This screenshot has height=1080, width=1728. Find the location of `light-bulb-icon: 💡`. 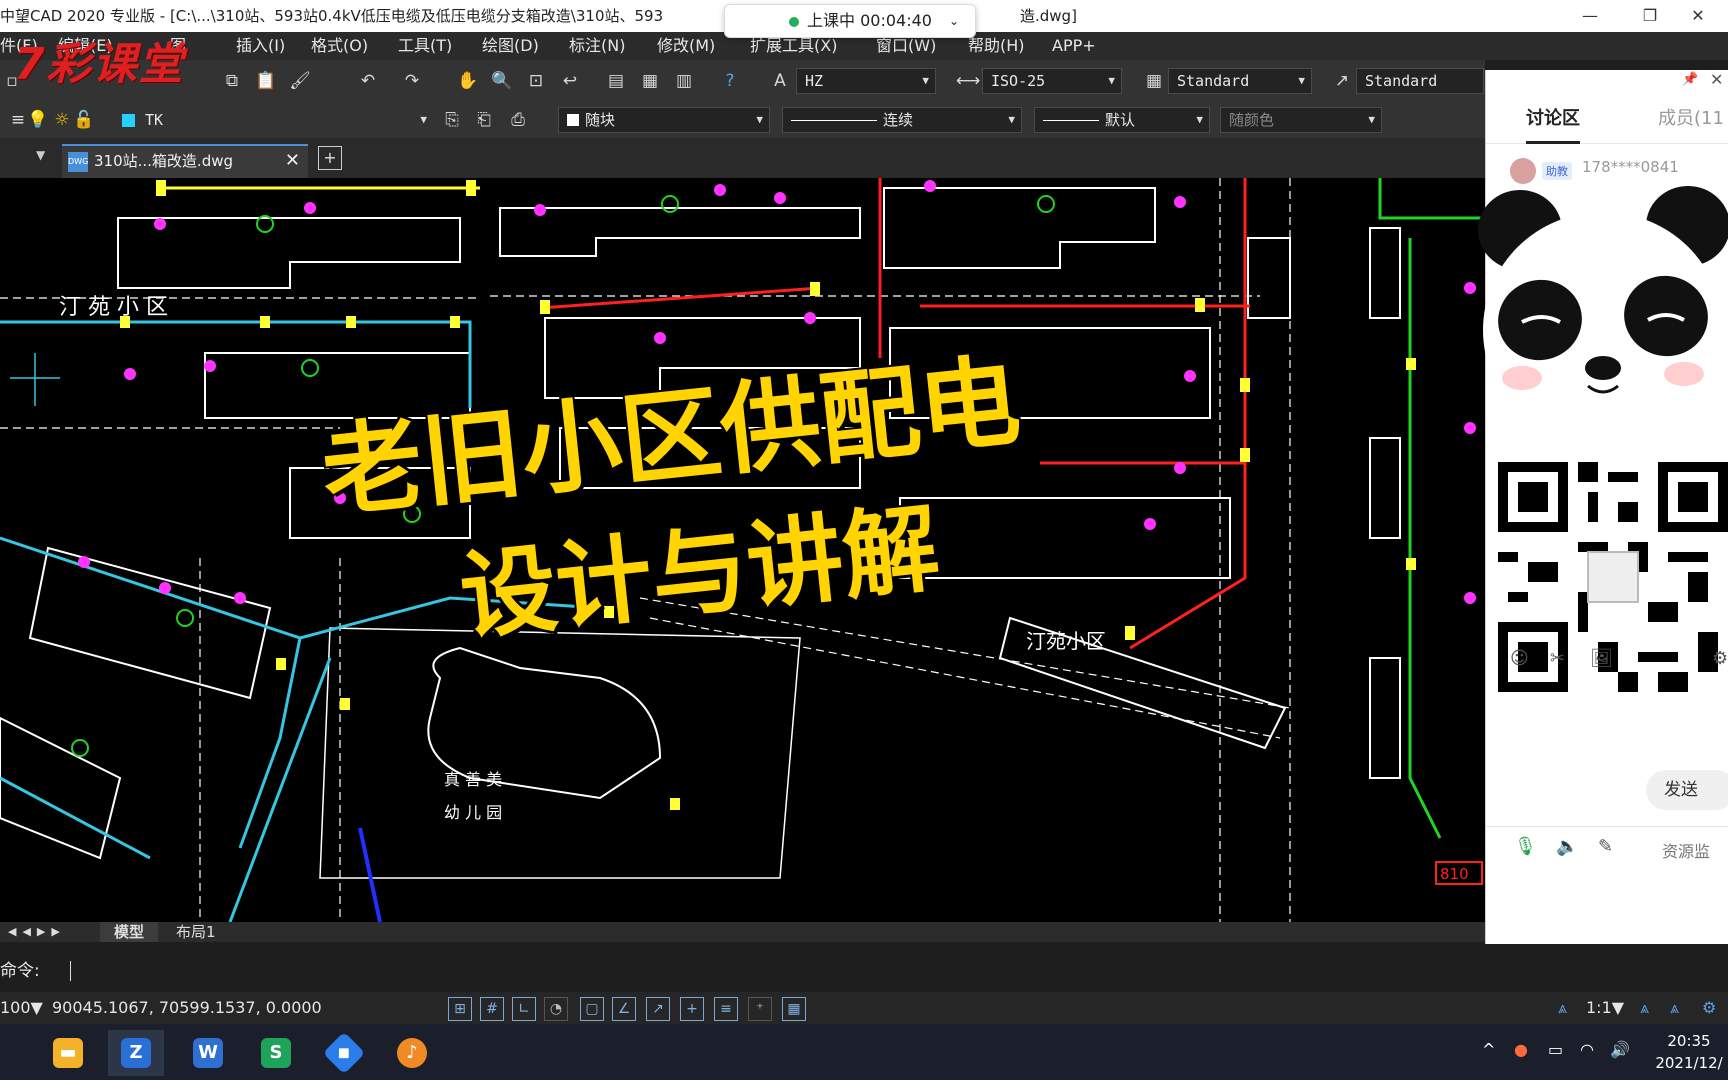

light-bulb-icon: 💡 is located at coordinates (38, 120).